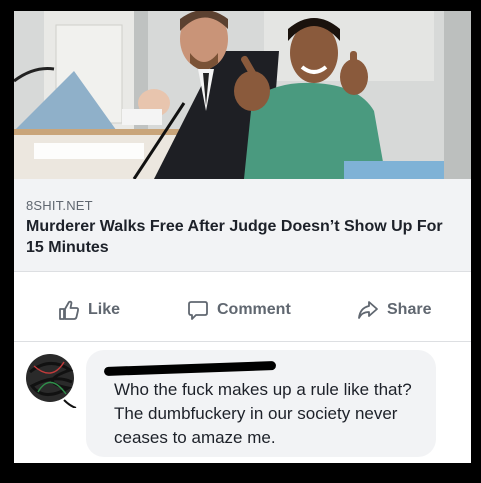 The image size is (481, 483). Describe the element at coordinates (240, 5) in the screenshot. I see `black-border-top` at that location.